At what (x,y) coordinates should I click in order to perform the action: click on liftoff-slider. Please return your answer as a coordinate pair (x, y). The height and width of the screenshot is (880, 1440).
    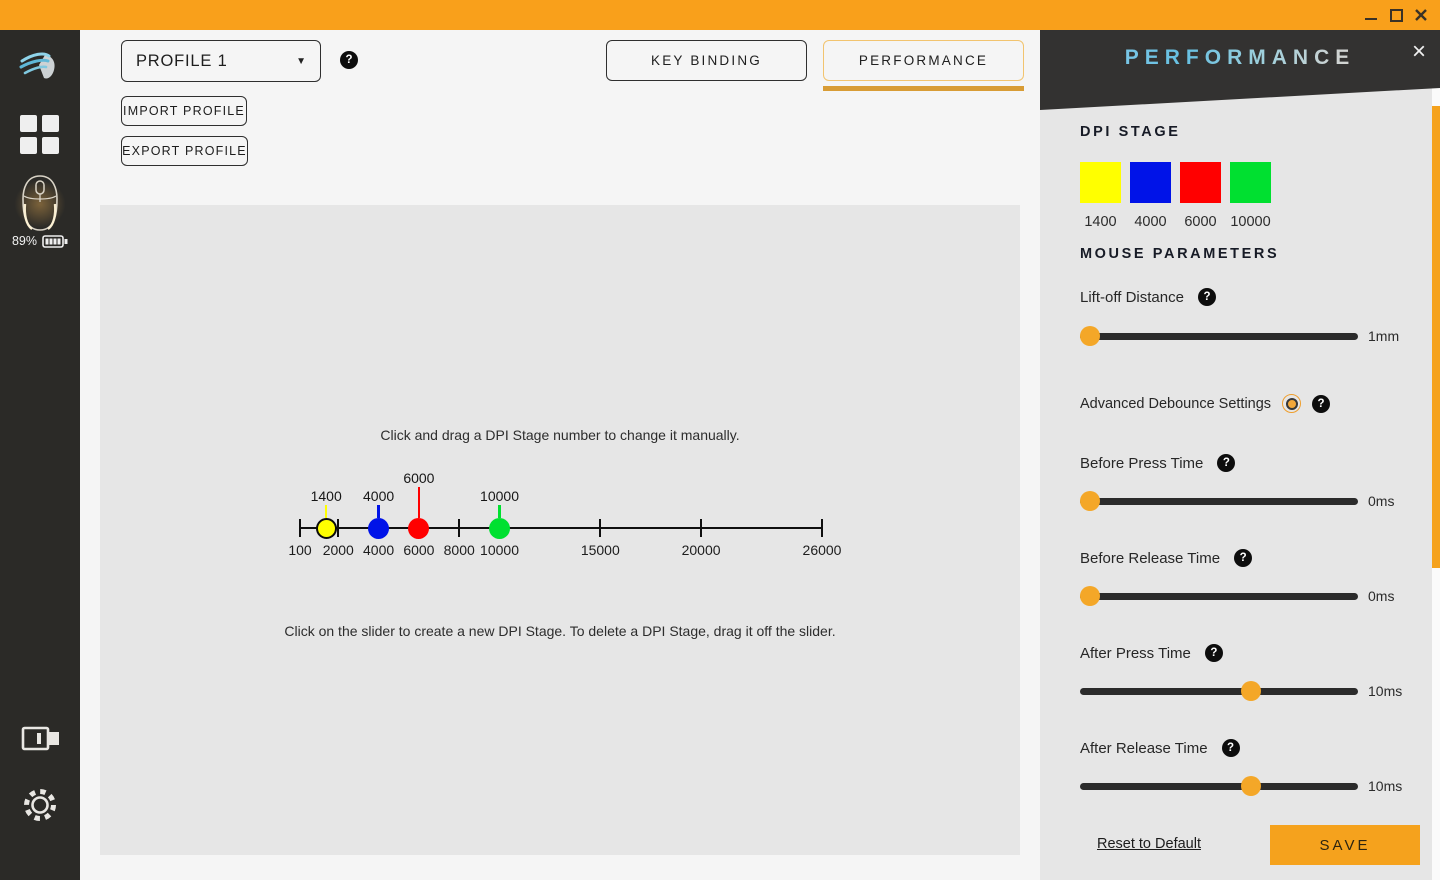
    Looking at the image, I should click on (1219, 336).